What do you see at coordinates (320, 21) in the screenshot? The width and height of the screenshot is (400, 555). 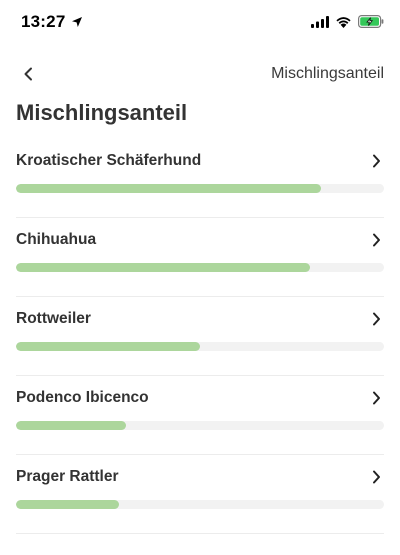 I see `cellular-signal-icon` at bounding box center [320, 21].